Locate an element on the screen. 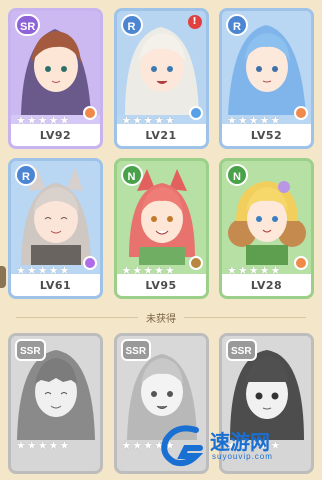 This screenshot has height=480, width=322. character-level: LV61 is located at coordinates (55, 285).